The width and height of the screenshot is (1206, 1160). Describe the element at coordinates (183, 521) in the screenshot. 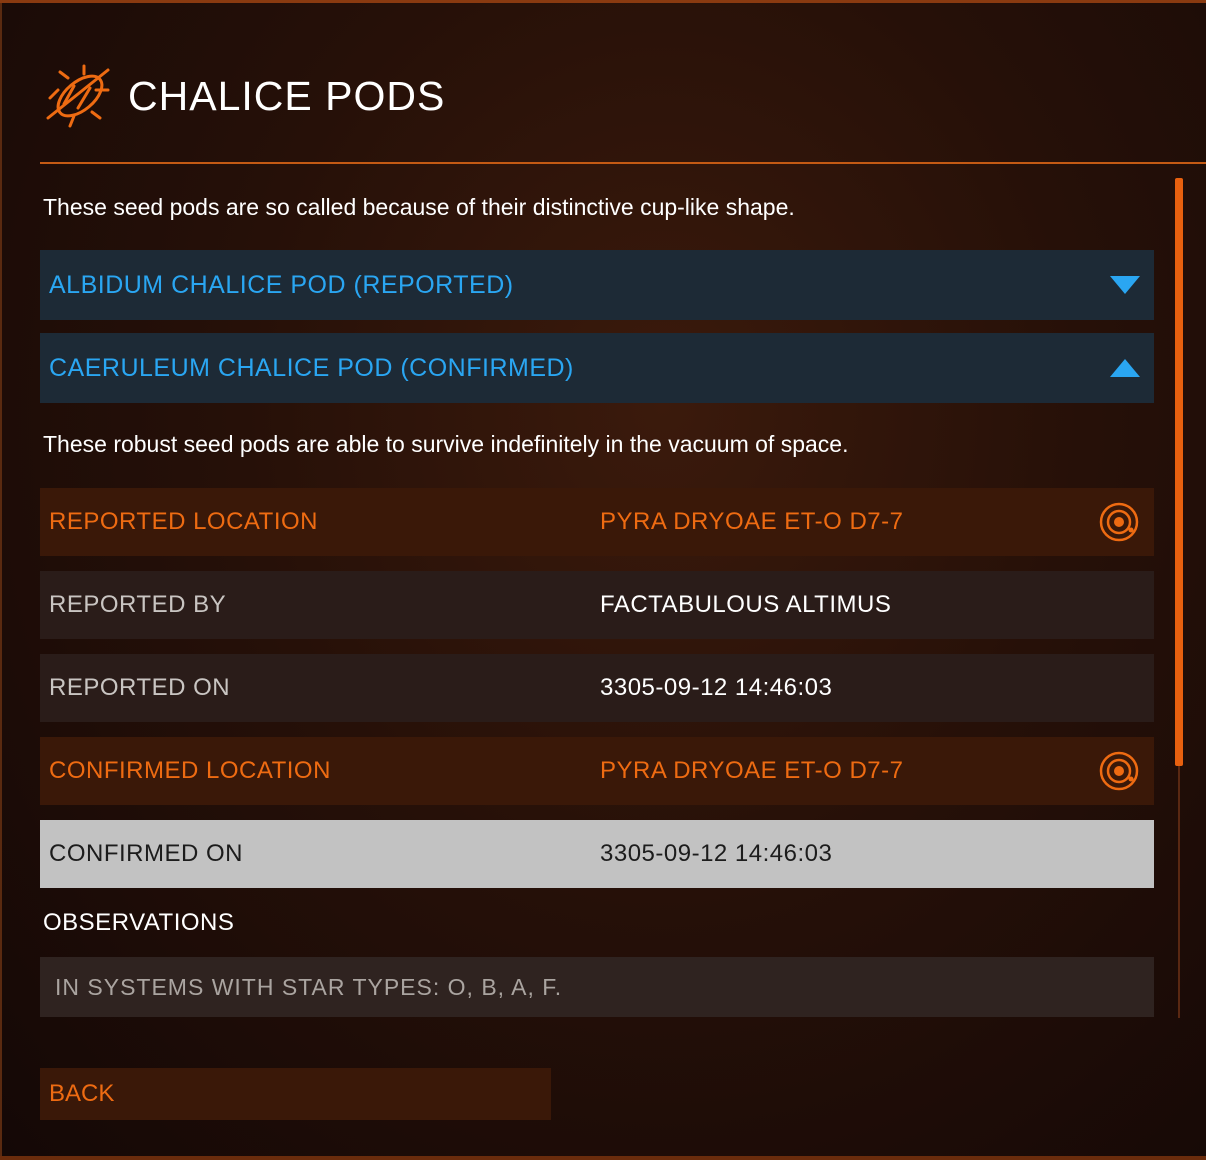

I see `row-key: REPORTED LOCATION` at that location.